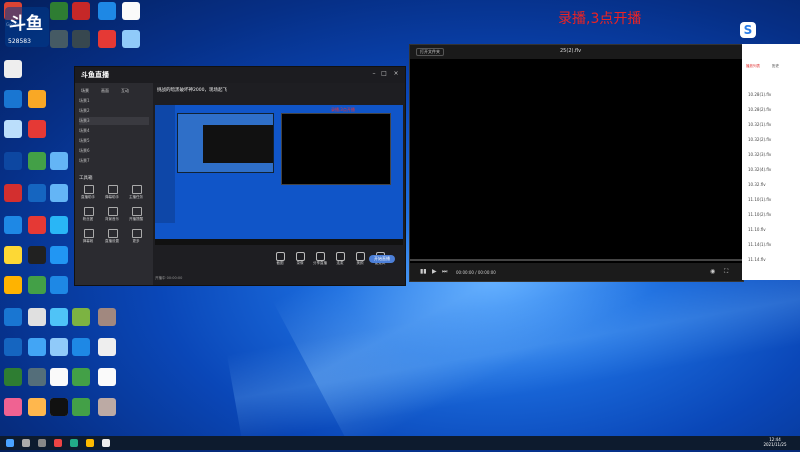 The image size is (800, 452). What do you see at coordinates (773, 184) in the screenshot?
I see `playlist-item: 10.32.flv` at bounding box center [773, 184].